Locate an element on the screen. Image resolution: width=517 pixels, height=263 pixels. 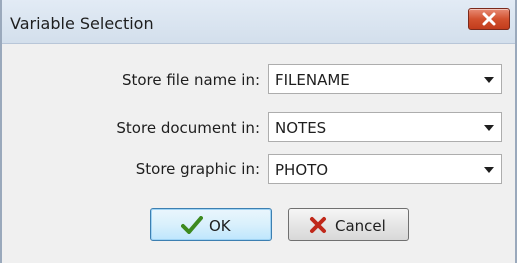
ok-label: OK is located at coordinates (220, 226).